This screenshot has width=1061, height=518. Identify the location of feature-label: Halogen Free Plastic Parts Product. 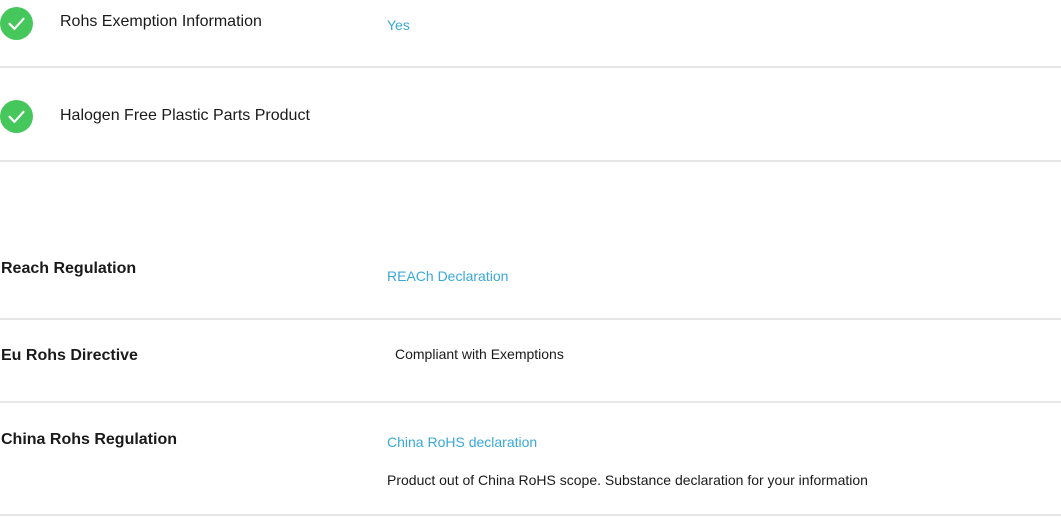
(185, 115).